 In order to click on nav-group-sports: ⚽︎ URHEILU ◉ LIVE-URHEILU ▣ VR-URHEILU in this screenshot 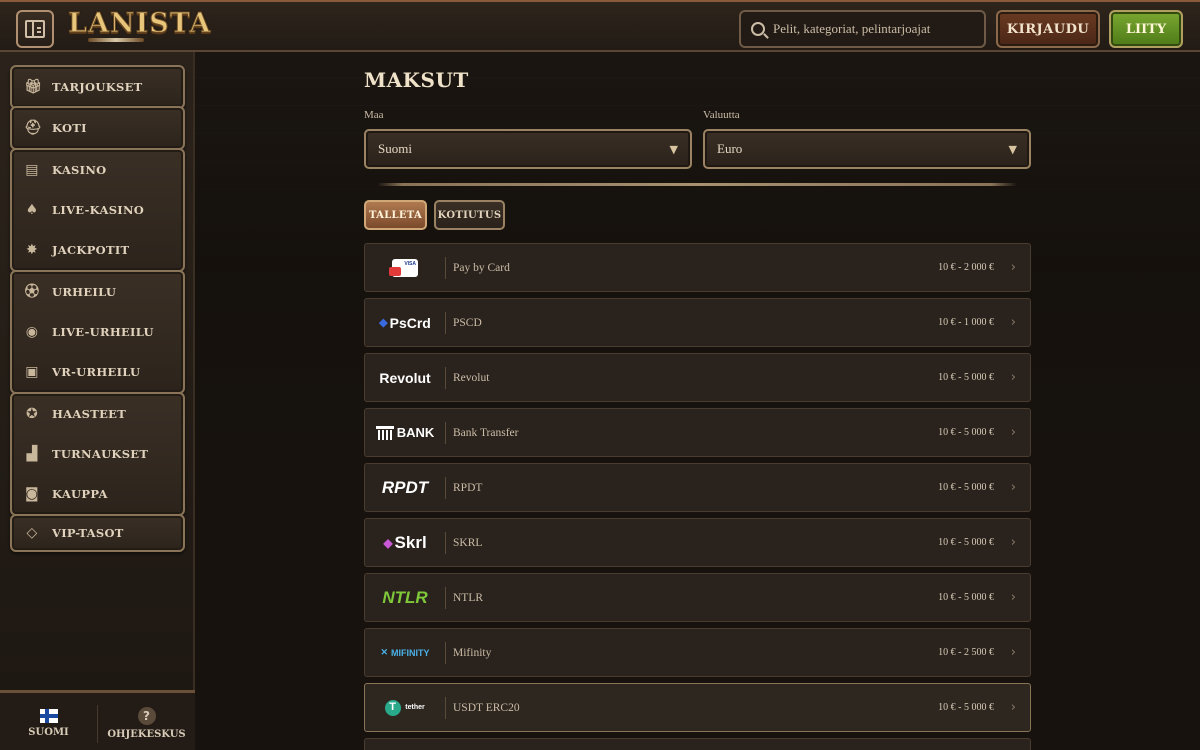, I will do `click(97, 332)`.